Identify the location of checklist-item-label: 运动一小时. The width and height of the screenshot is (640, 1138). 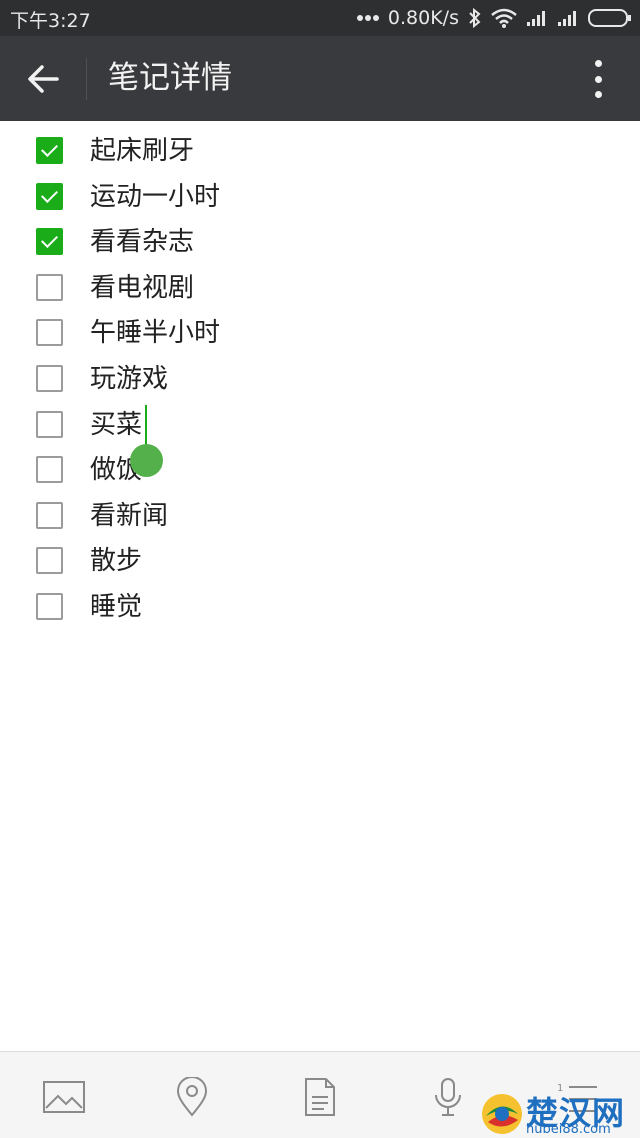
(155, 197).